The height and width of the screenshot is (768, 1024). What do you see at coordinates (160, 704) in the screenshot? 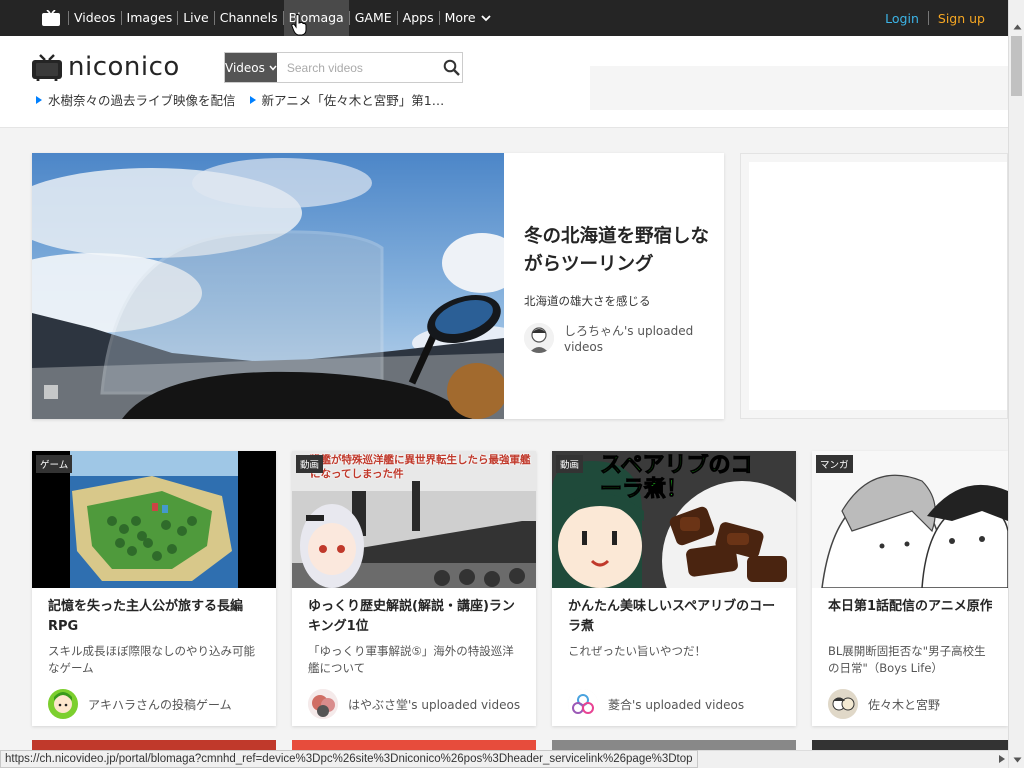
I see `uploader-name: アキハラさんの投稿ゲーム` at bounding box center [160, 704].